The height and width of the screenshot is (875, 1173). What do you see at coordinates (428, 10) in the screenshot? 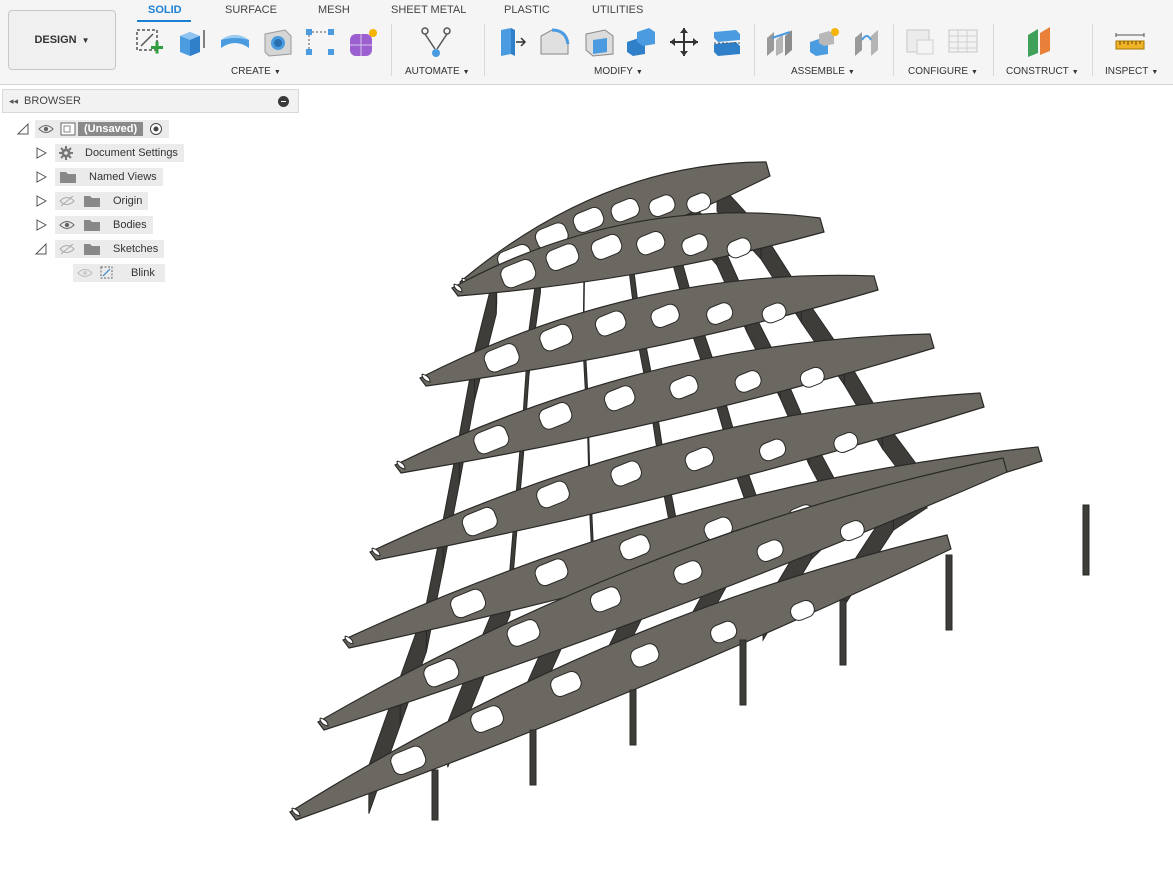
I see `tab-sheet-metal: SHEET METAL` at bounding box center [428, 10].